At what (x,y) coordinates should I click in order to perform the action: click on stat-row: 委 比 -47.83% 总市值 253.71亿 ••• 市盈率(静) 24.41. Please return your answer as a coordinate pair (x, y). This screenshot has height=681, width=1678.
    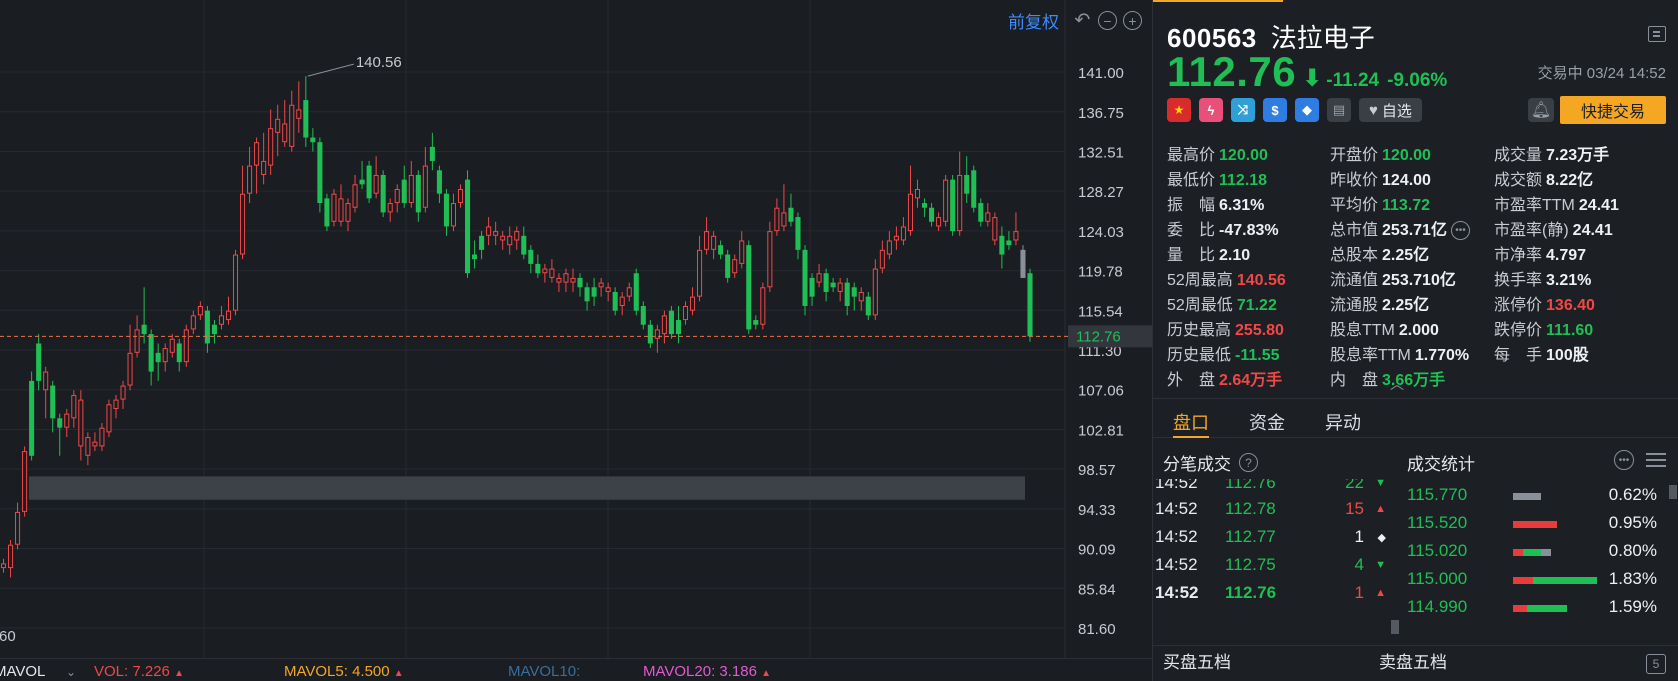
    Looking at the image, I should click on (1417, 228).